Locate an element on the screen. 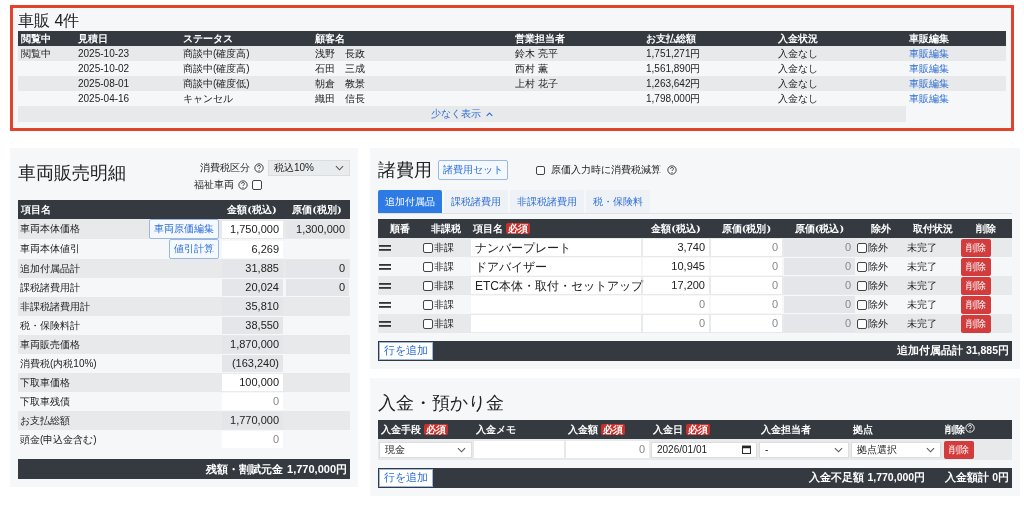  tab: 税・保険料 is located at coordinates (618, 201).